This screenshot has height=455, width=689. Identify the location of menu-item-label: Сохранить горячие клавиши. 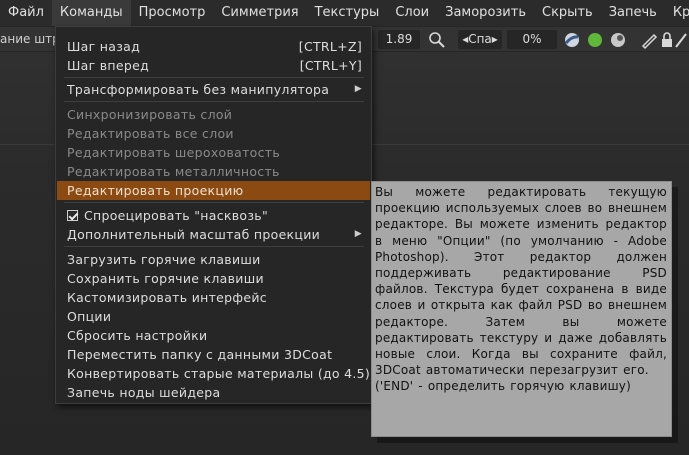
(165, 278).